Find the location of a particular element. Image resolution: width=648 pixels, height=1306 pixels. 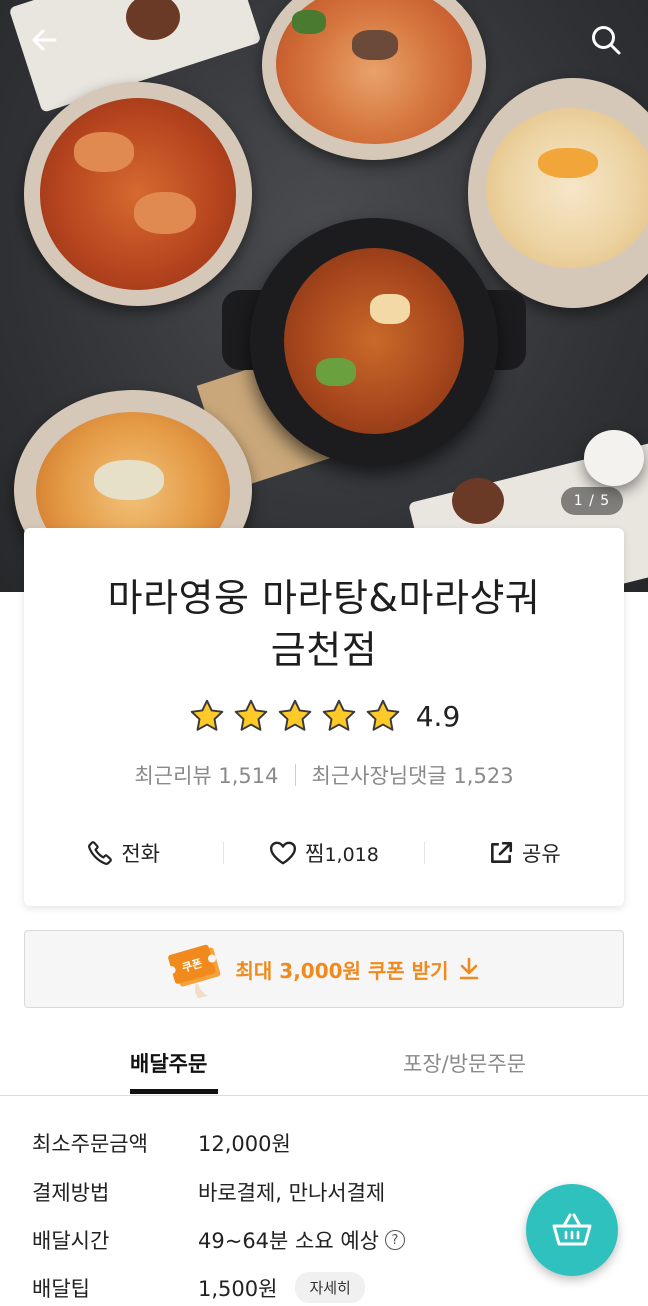

tab-takeout-label: 포장/방문주문 is located at coordinates (464, 1064).